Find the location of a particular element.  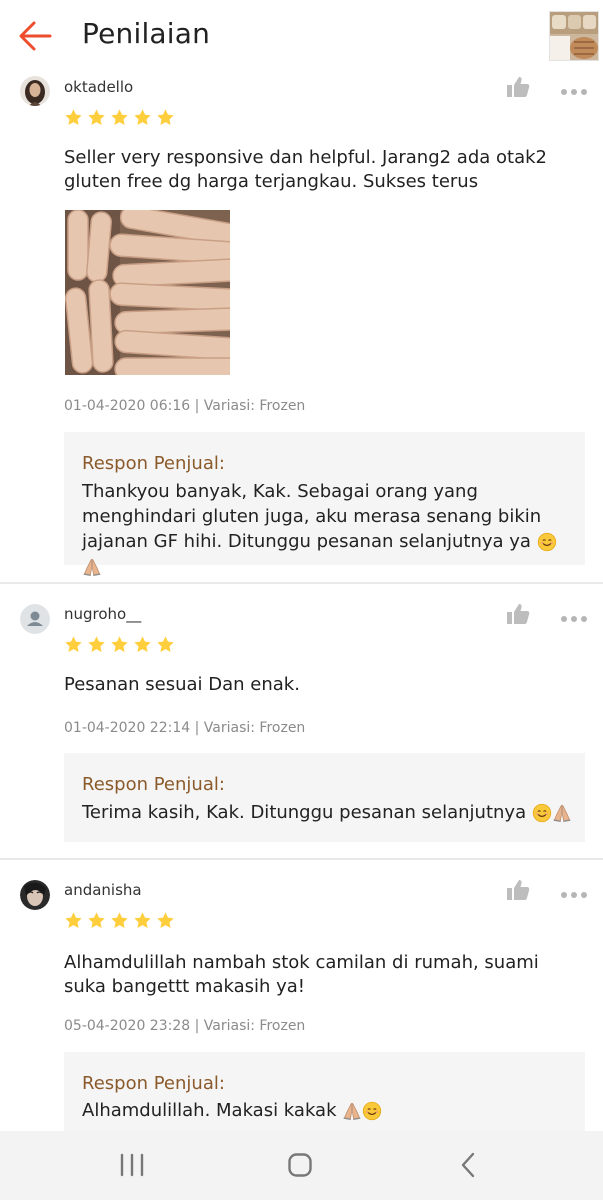

review-comment: Pesanan sesuai Dan enak. is located at coordinates (182, 684).